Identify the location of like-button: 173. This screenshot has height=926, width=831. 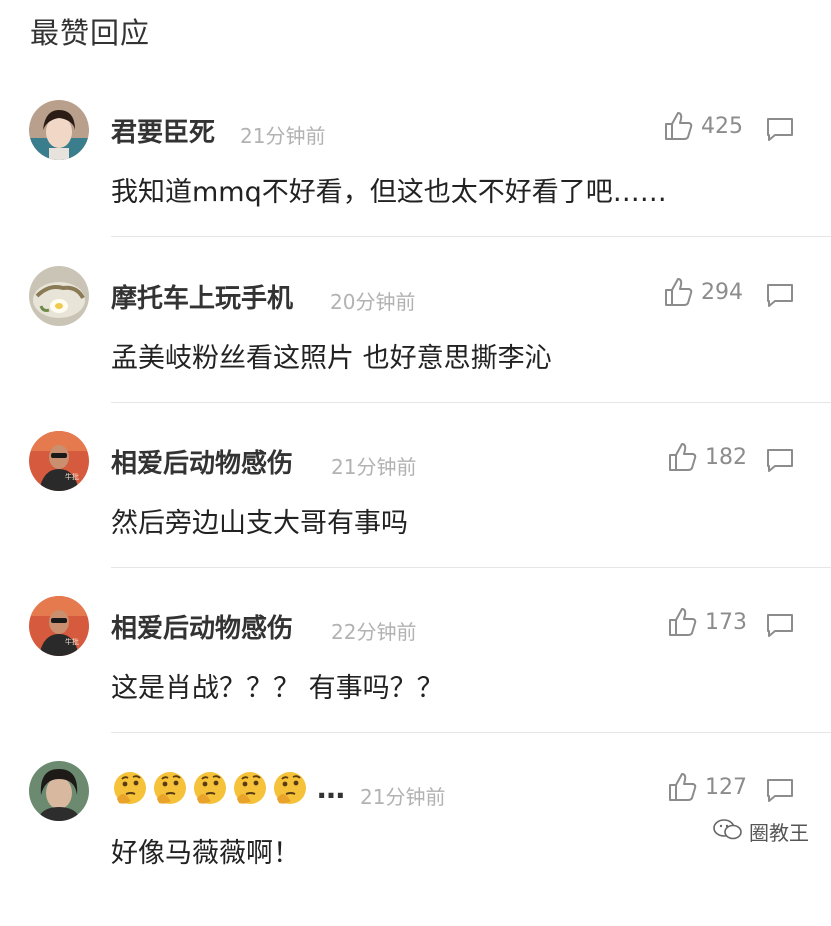
(707, 622).